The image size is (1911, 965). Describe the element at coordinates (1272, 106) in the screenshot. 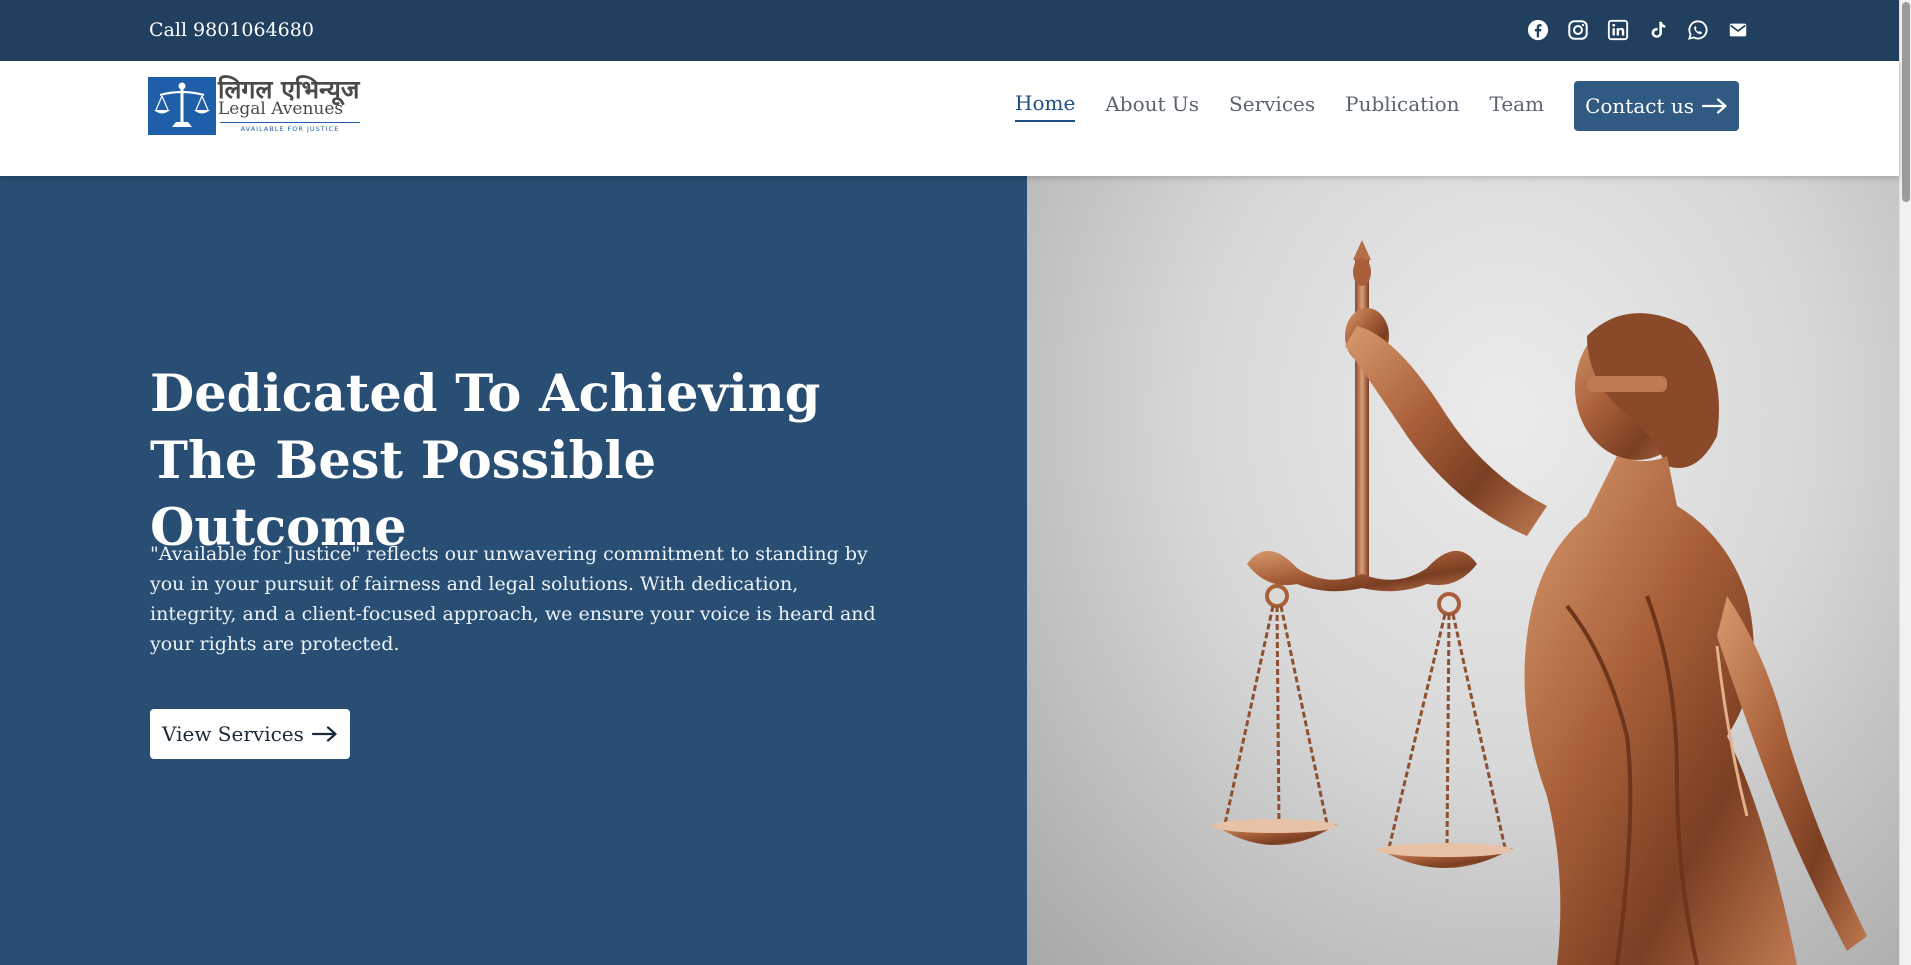

I see `nav-item-services: Services` at that location.